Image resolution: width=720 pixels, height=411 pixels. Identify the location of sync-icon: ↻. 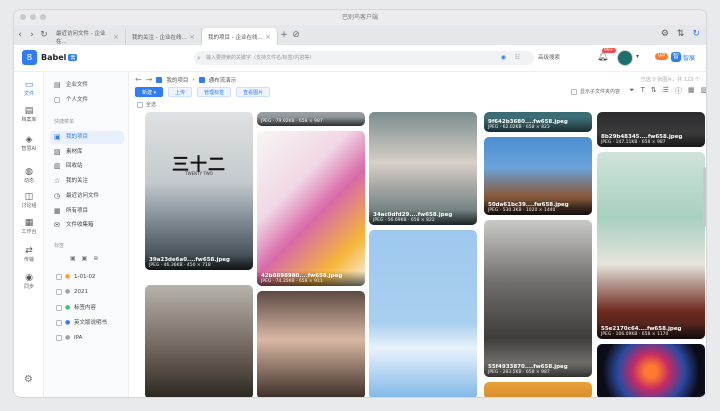
(696, 34).